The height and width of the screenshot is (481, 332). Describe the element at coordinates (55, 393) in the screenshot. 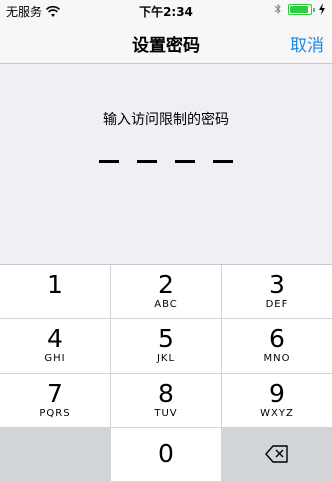

I see `key-number: 7` at that location.